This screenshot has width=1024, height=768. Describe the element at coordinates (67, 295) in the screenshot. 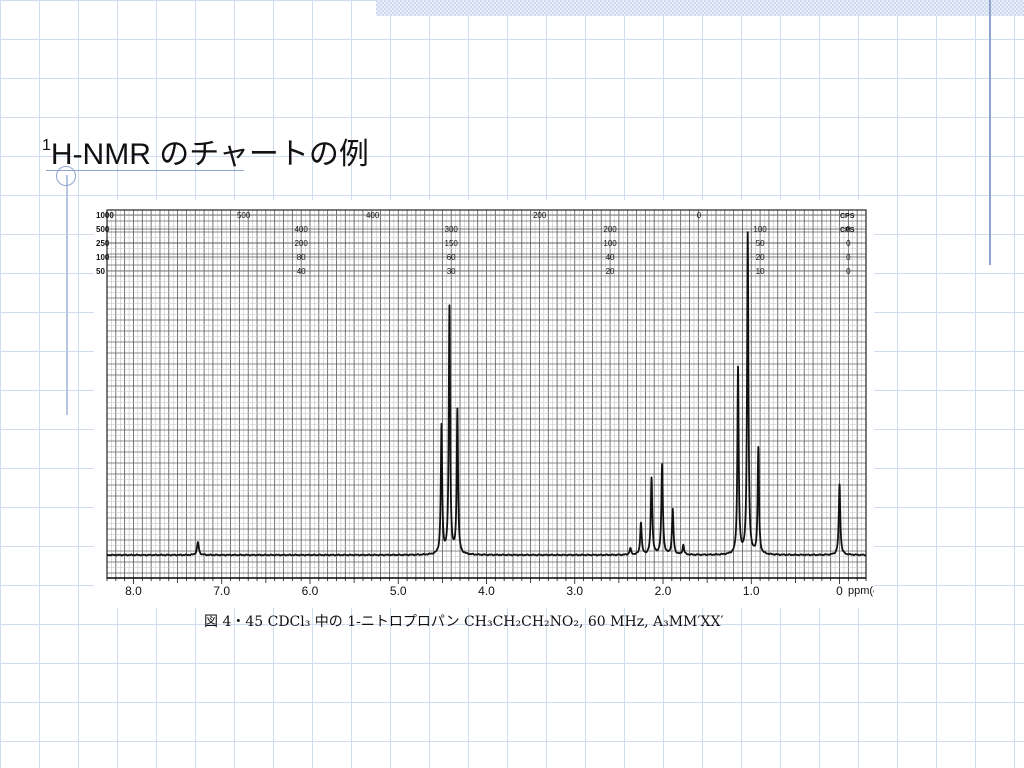

I see `left-accent-rule` at that location.